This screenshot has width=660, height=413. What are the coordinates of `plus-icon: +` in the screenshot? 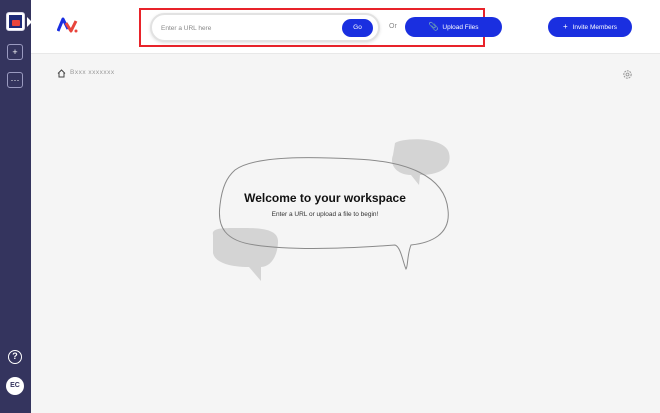 It's located at (565, 26).